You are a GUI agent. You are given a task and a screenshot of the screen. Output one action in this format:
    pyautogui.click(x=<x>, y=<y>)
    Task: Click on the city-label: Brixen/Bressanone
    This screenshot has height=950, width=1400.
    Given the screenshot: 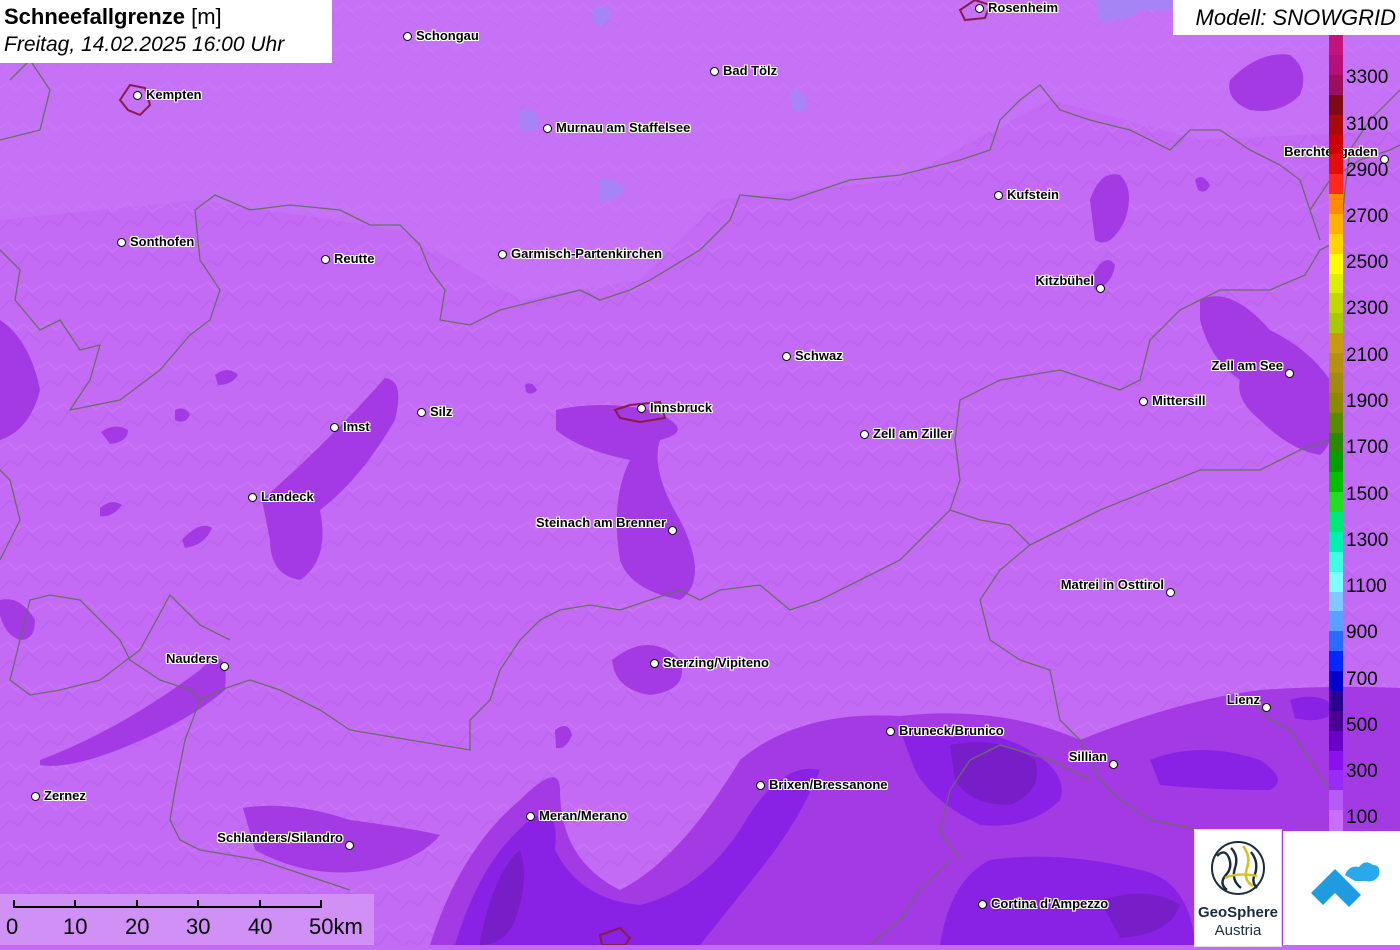 What is the action you would take?
    pyautogui.click(x=828, y=784)
    